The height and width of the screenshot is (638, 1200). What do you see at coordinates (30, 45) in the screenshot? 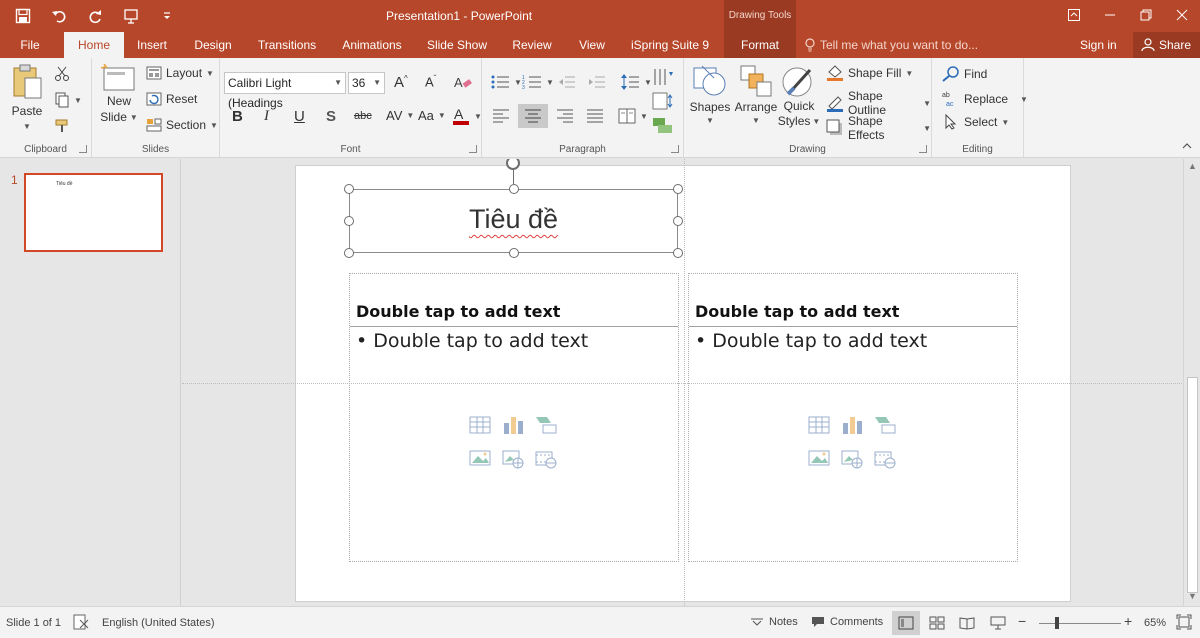
I see `tab-file: File` at bounding box center [30, 45].